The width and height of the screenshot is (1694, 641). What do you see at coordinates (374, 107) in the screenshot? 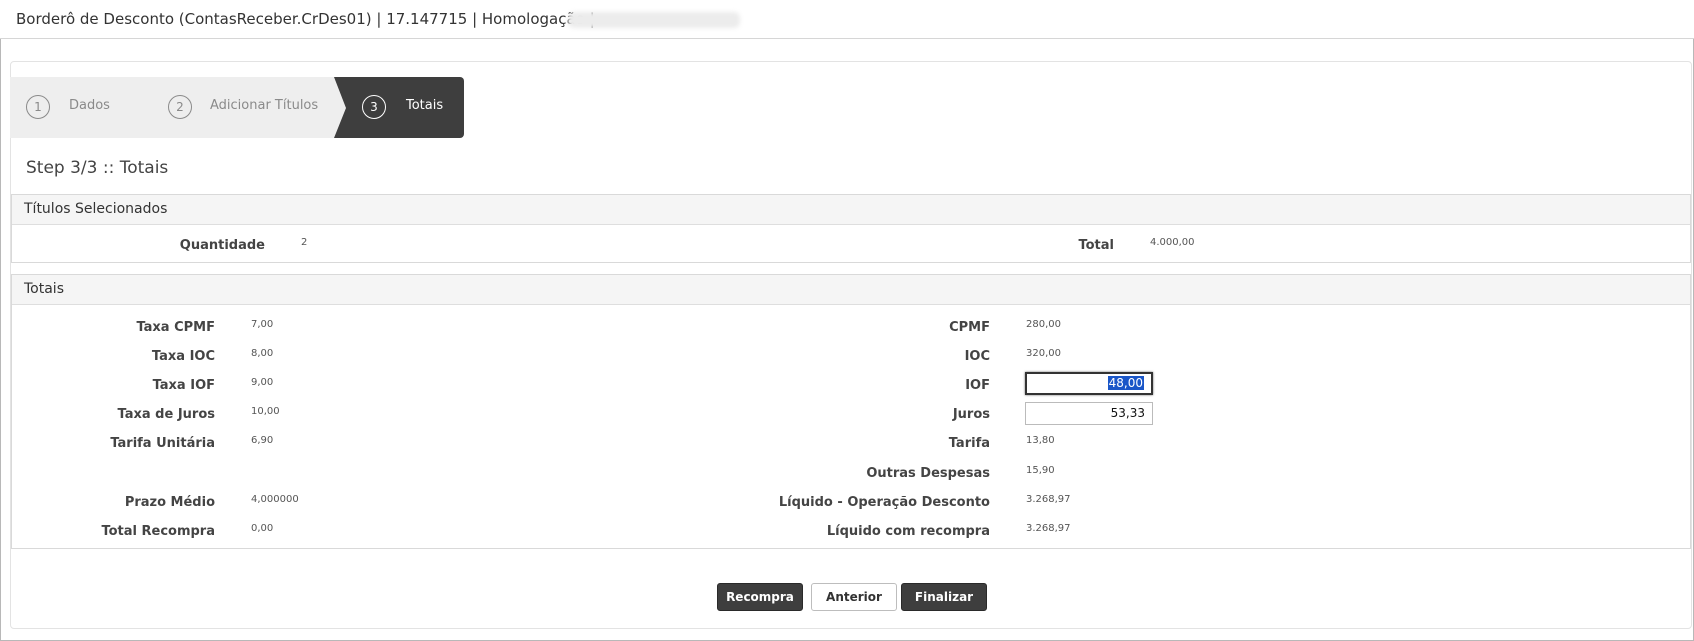
I see `step-number: 3` at bounding box center [374, 107].